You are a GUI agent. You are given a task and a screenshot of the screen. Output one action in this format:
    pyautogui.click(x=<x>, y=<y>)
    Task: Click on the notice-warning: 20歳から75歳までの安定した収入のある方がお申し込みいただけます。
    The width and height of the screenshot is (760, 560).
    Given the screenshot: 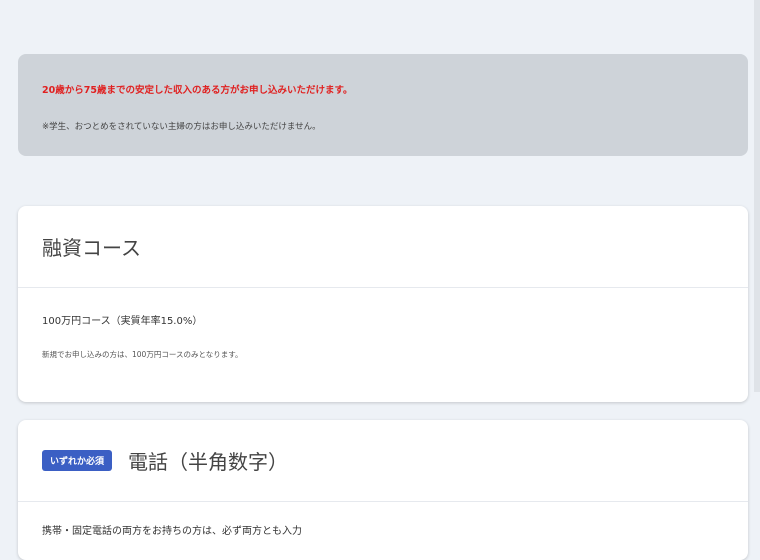 What is the action you would take?
    pyautogui.click(x=197, y=90)
    